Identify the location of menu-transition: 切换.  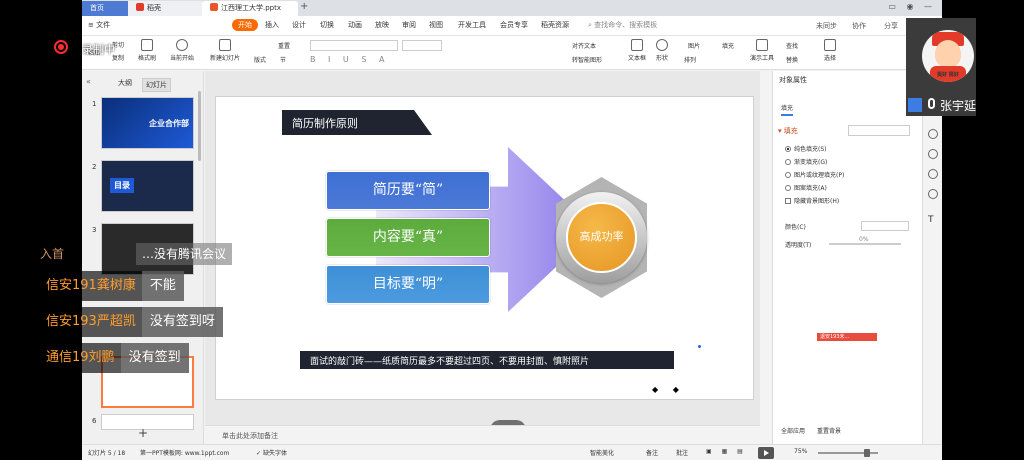
(327, 25).